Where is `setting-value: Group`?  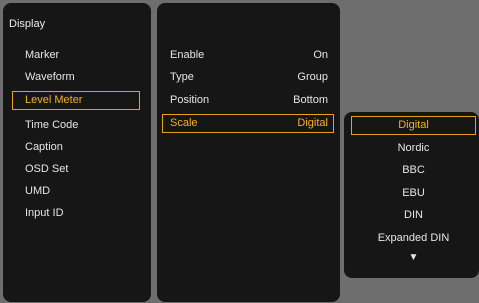 setting-value: Group is located at coordinates (312, 77).